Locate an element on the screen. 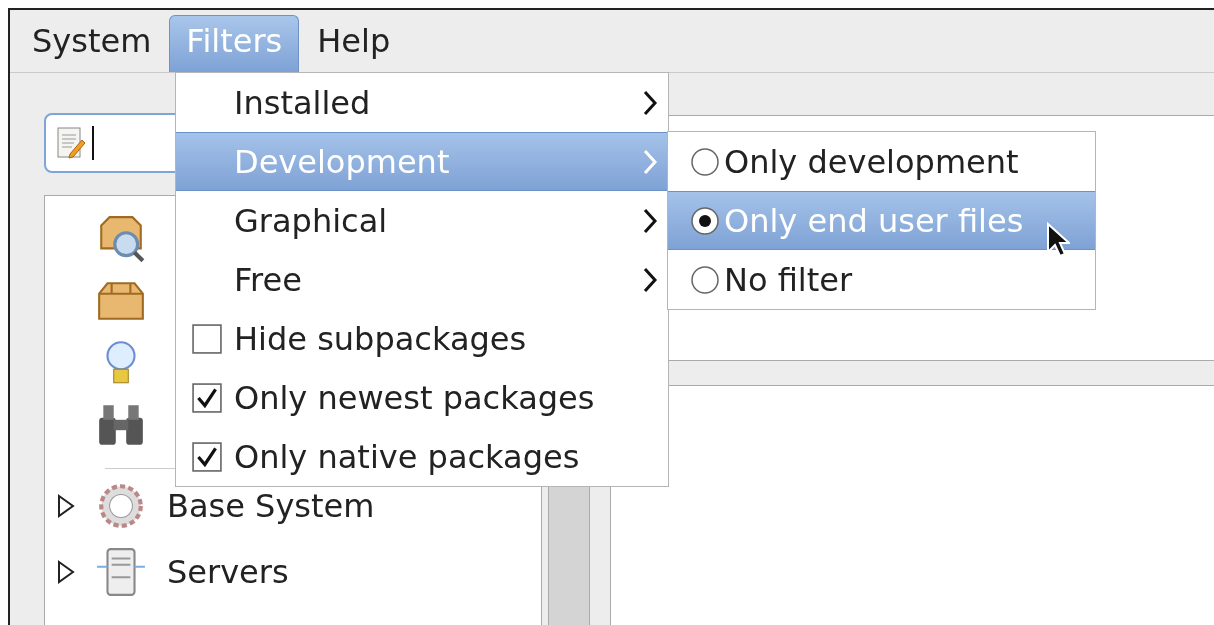  mouse-pointer-icon is located at coordinates (1058, 240).